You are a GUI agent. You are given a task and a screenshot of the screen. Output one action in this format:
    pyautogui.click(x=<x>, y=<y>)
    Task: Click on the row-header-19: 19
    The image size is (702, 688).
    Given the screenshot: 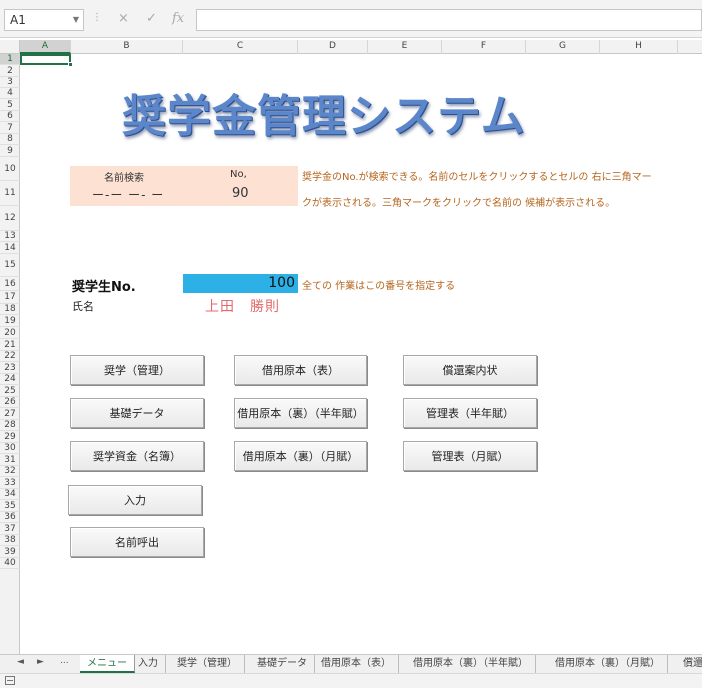 What is the action you would take?
    pyautogui.click(x=10, y=321)
    